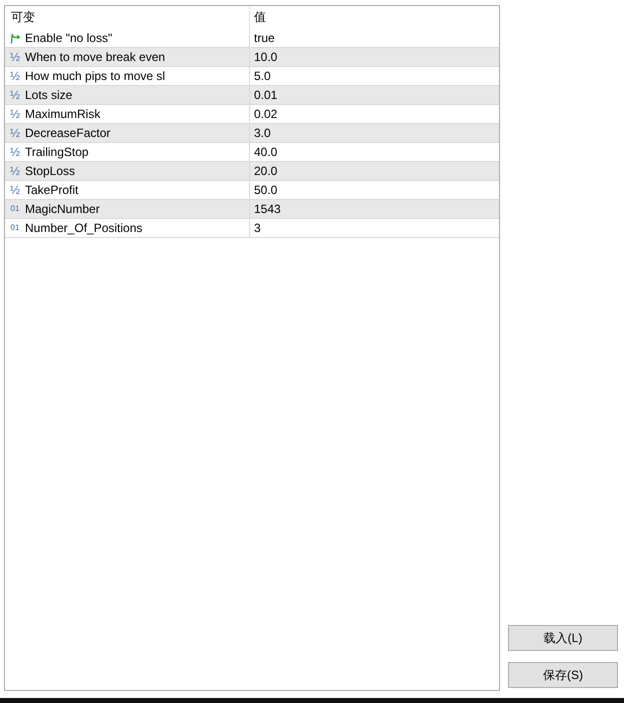 This screenshot has width=624, height=703. I want to click on parameter-row: ½ DecreaseFactor 3.0, so click(252, 133).